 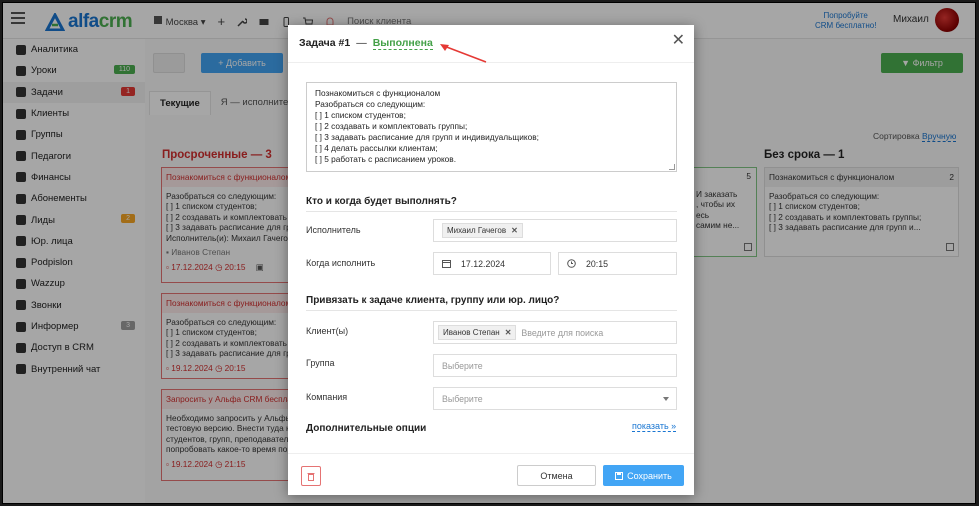 What do you see at coordinates (555, 365) in the screenshot?
I see `group-select: Выберите` at bounding box center [555, 365].